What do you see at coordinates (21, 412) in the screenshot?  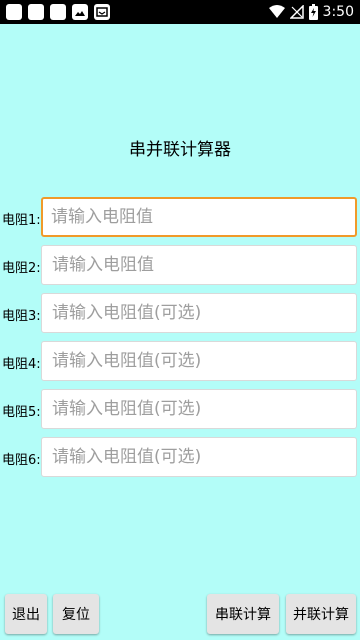 I see `resistor-label-5: 电阻5:` at bounding box center [21, 412].